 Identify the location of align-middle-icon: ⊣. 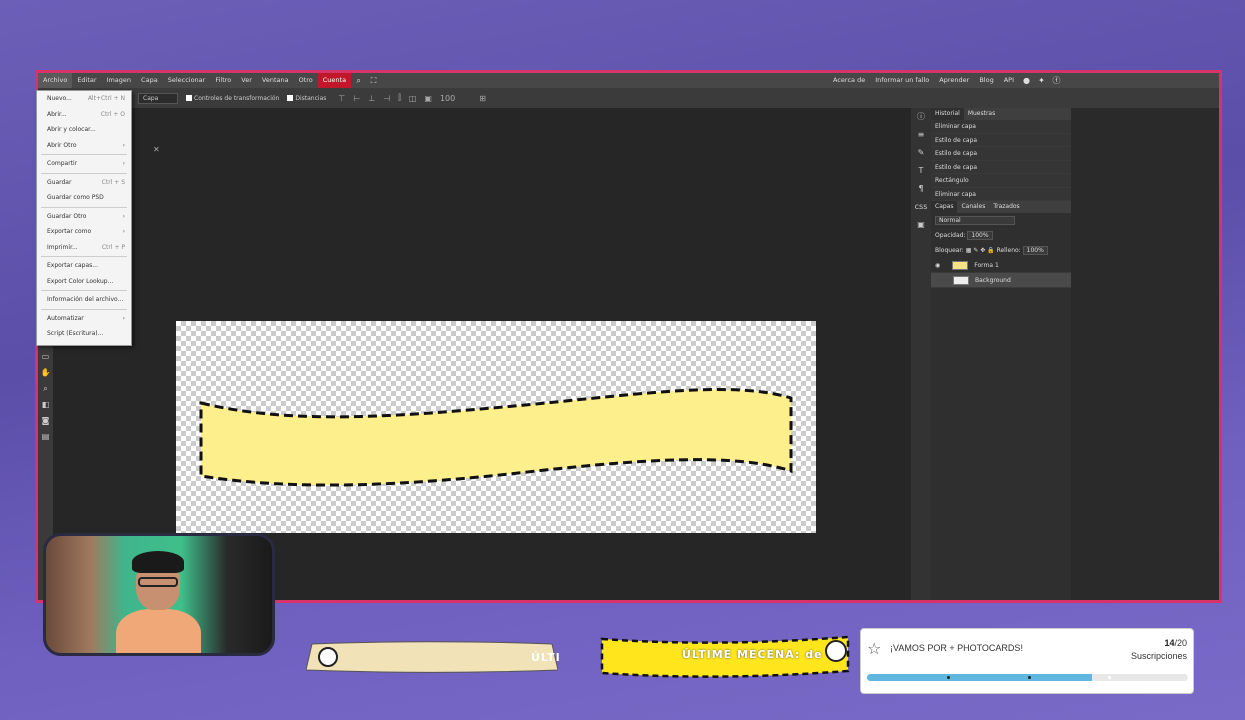
(386, 98).